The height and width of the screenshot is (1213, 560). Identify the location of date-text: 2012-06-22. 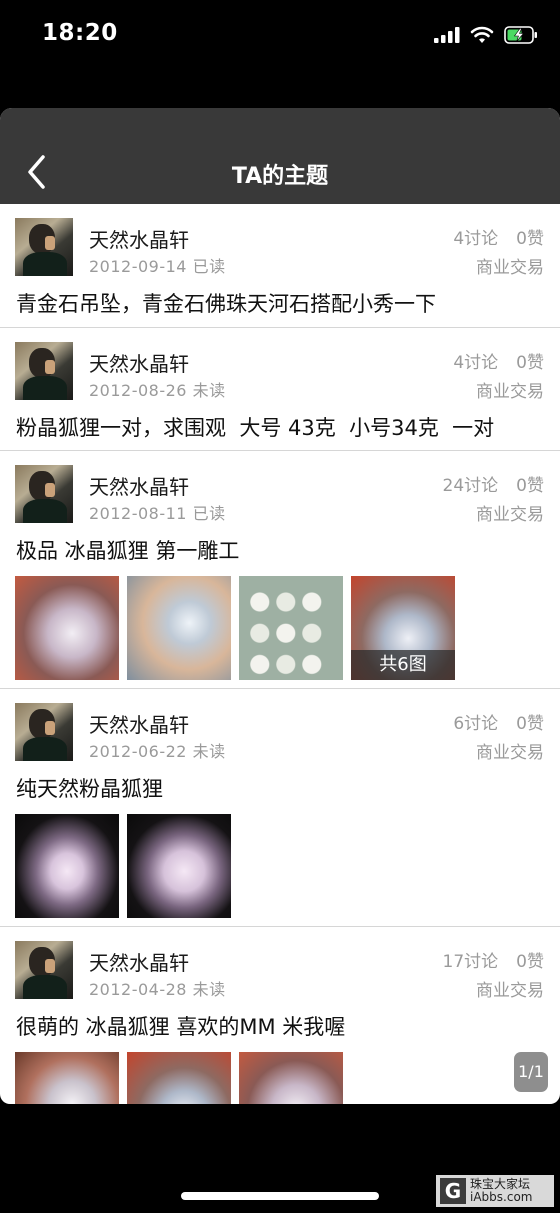
(138, 751).